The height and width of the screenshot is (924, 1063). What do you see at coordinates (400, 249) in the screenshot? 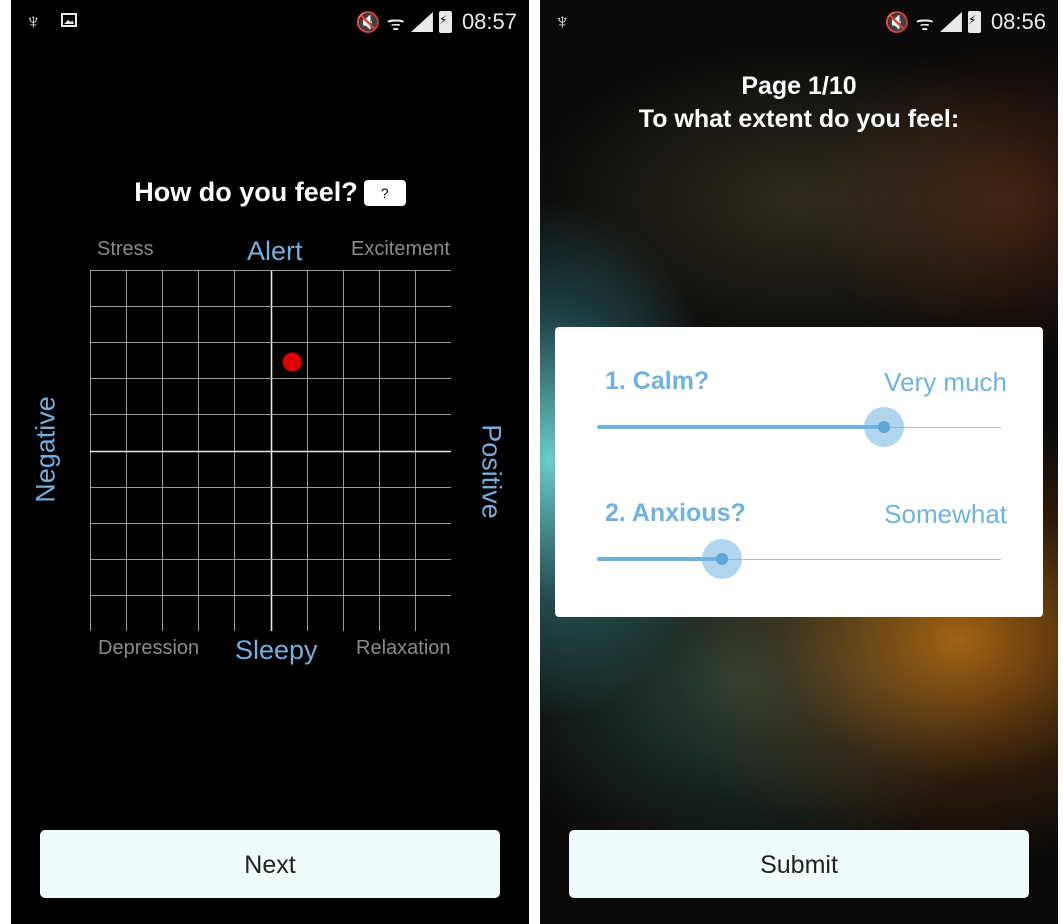
I see `corner-label-excitement: Excitement` at bounding box center [400, 249].